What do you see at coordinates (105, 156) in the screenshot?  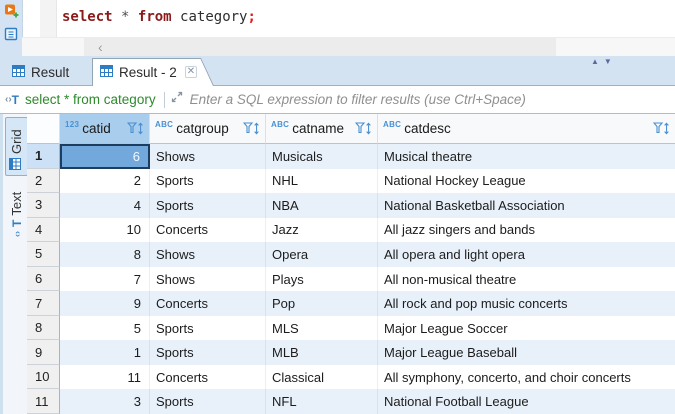 I see `cell-catid: 6` at bounding box center [105, 156].